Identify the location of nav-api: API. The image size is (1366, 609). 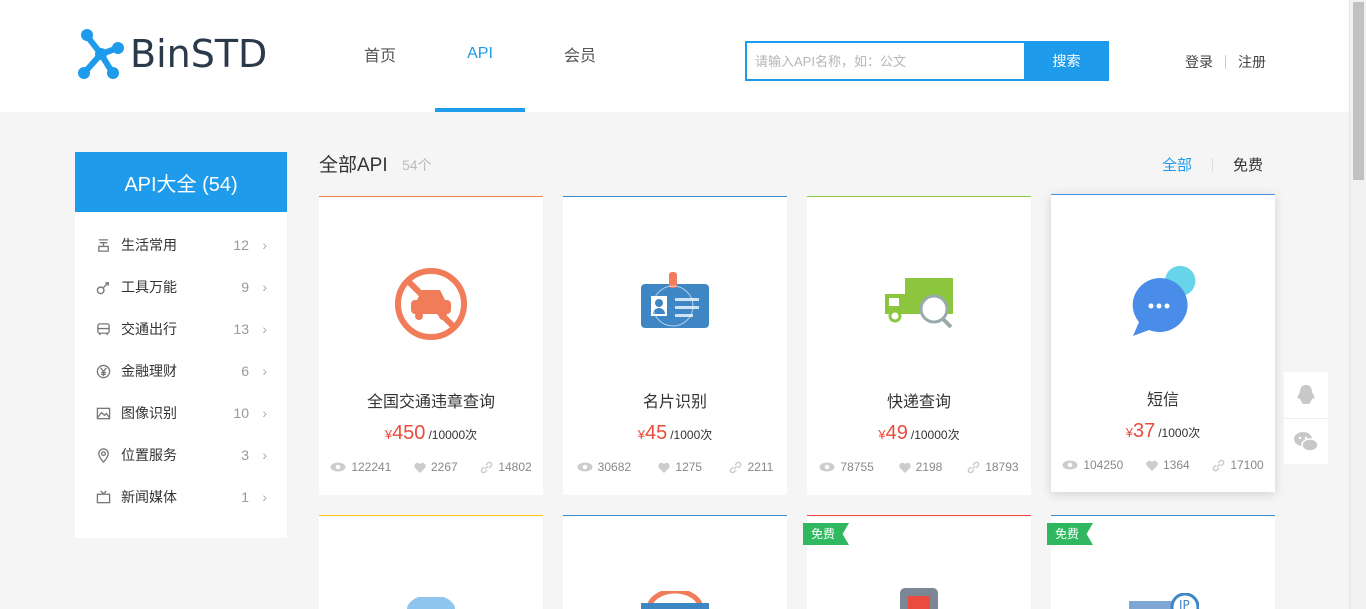
(480, 56).